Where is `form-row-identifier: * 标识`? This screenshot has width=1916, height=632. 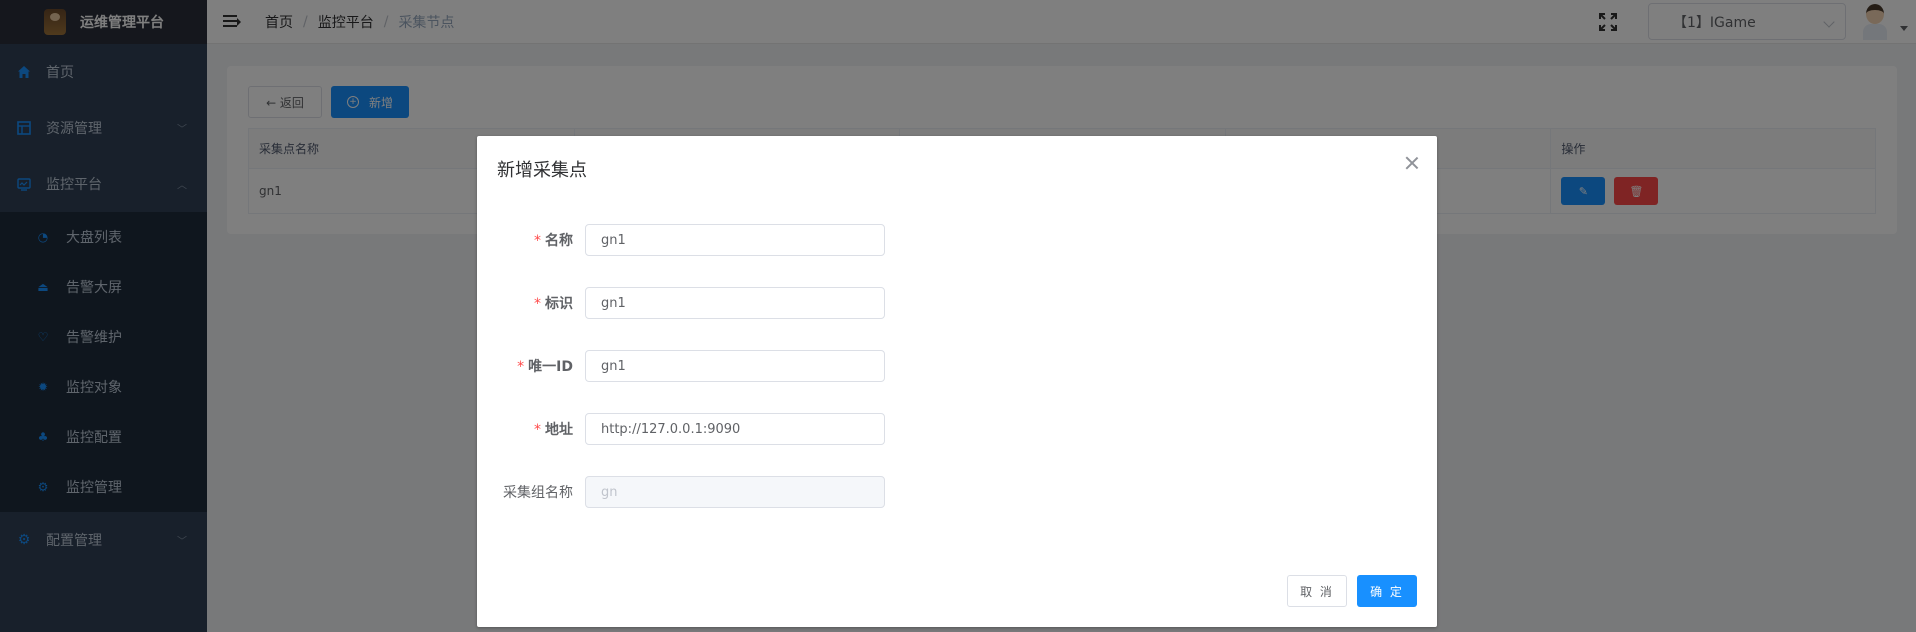
form-row-identifier: * 标识 is located at coordinates (957, 303).